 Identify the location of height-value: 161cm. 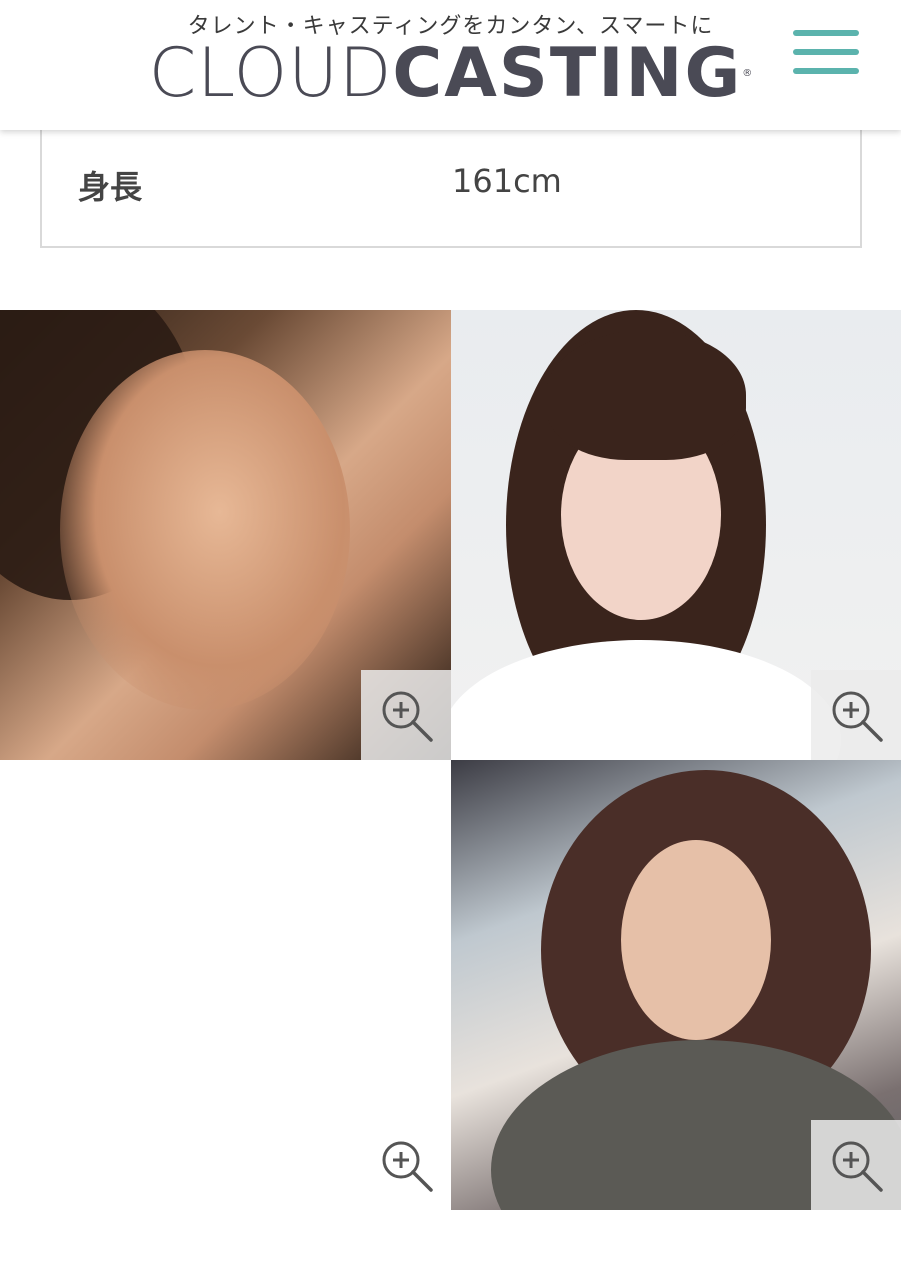
(507, 181).